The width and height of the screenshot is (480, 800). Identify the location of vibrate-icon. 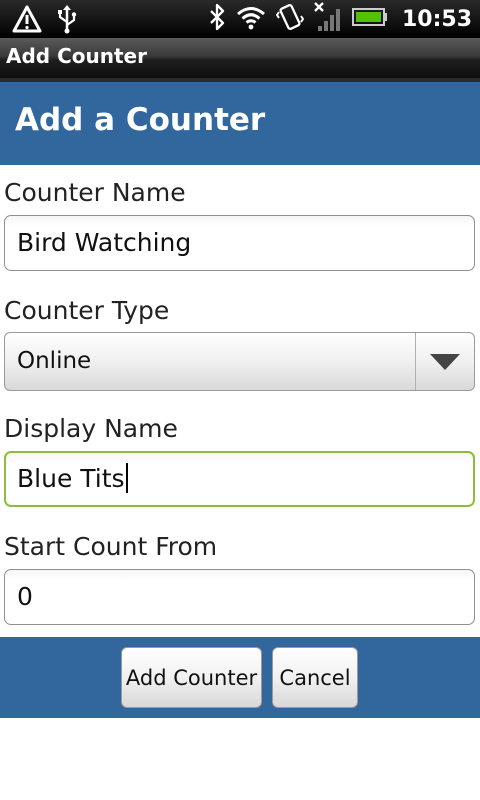
(290, 19).